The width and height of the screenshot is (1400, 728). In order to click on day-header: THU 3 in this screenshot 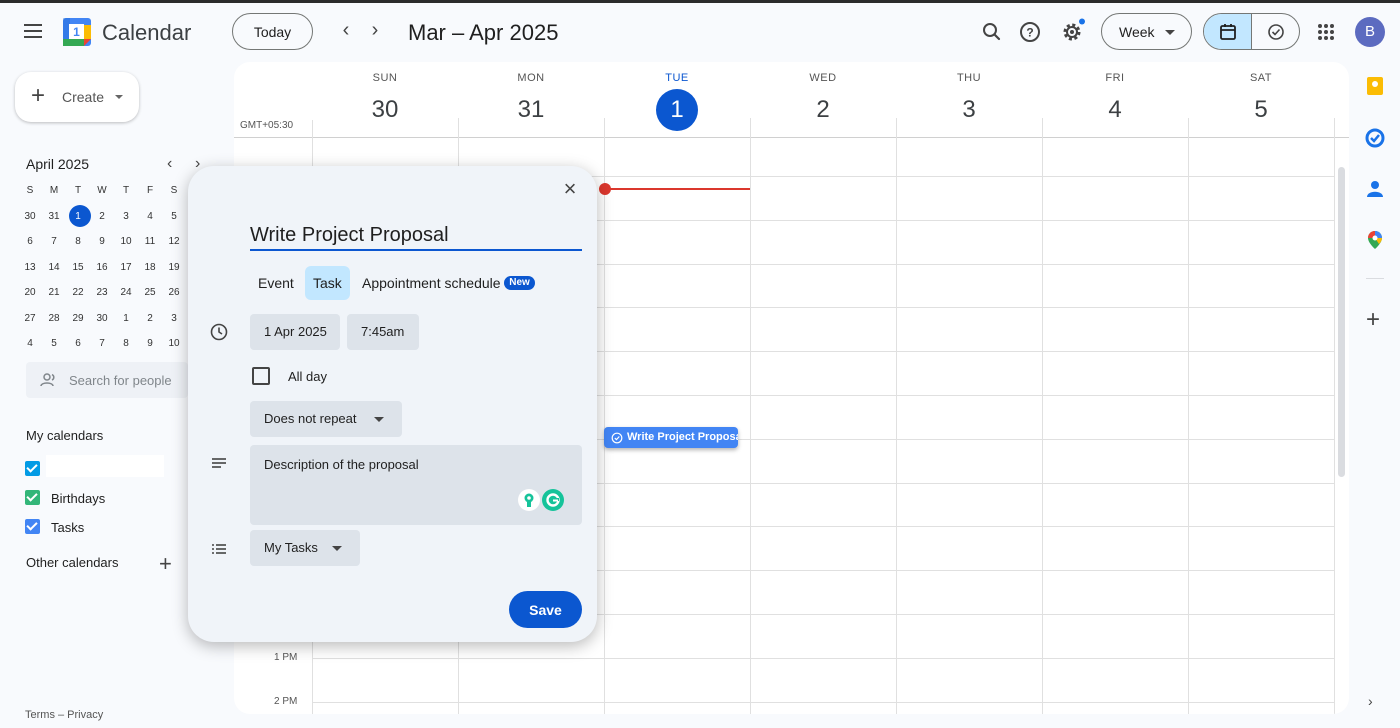, I will do `click(969, 99)`.